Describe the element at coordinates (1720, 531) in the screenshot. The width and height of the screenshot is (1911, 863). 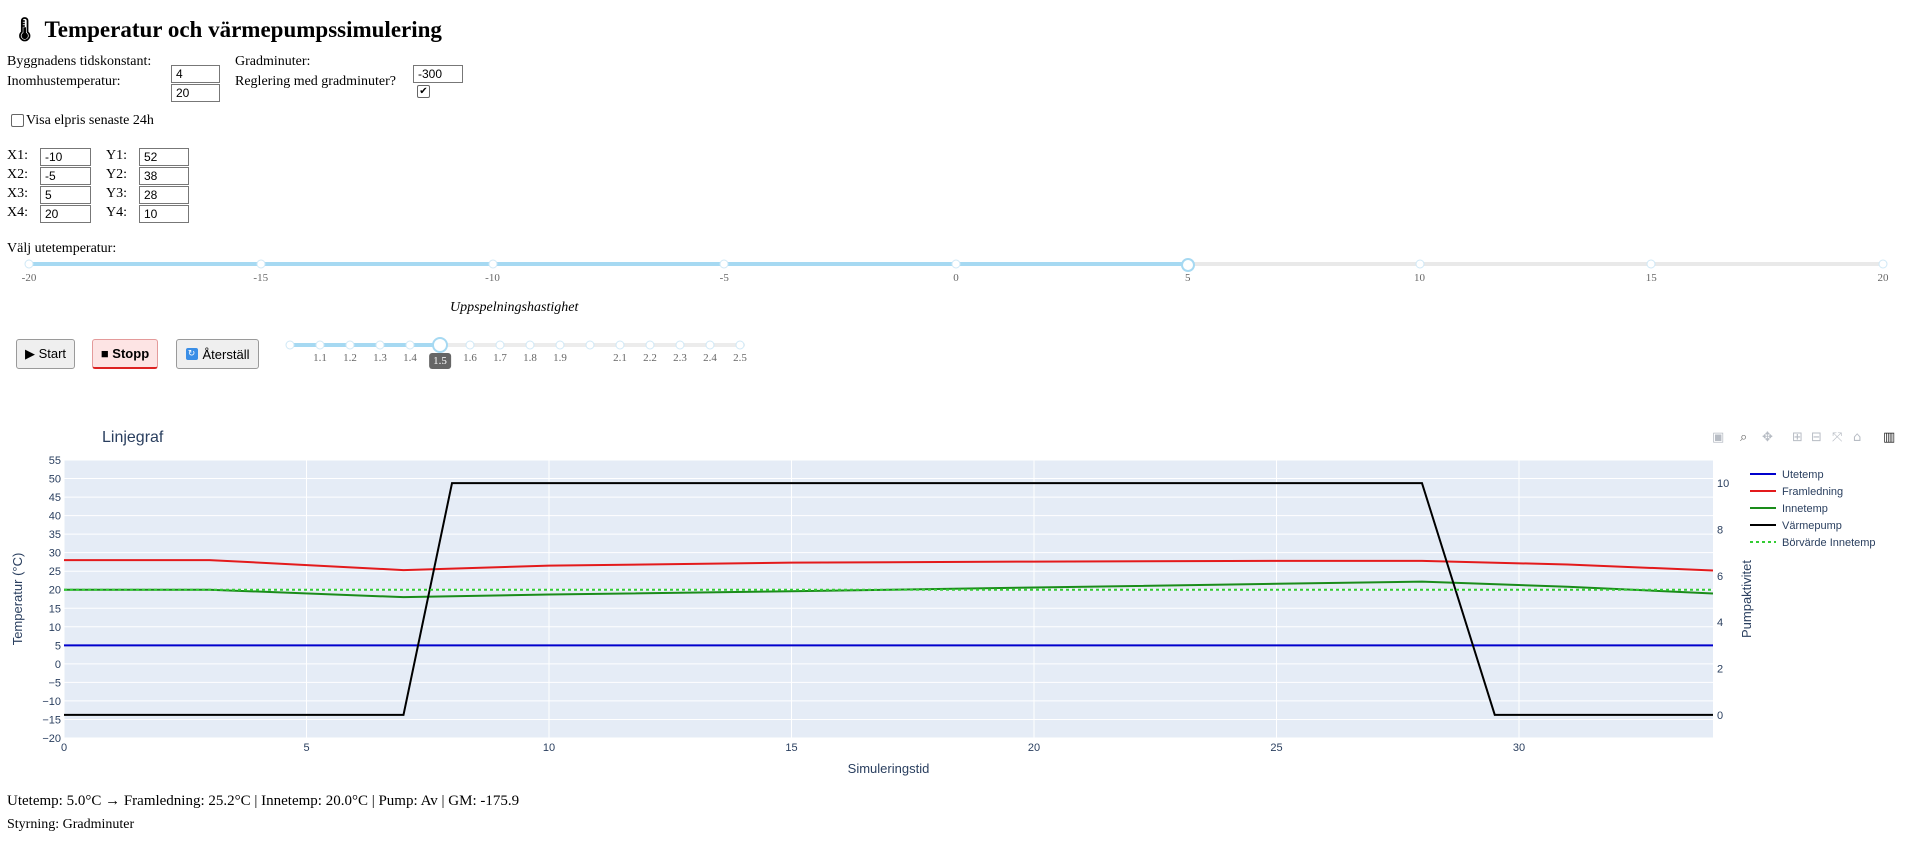
I see `y2-tick-label: 8` at that location.